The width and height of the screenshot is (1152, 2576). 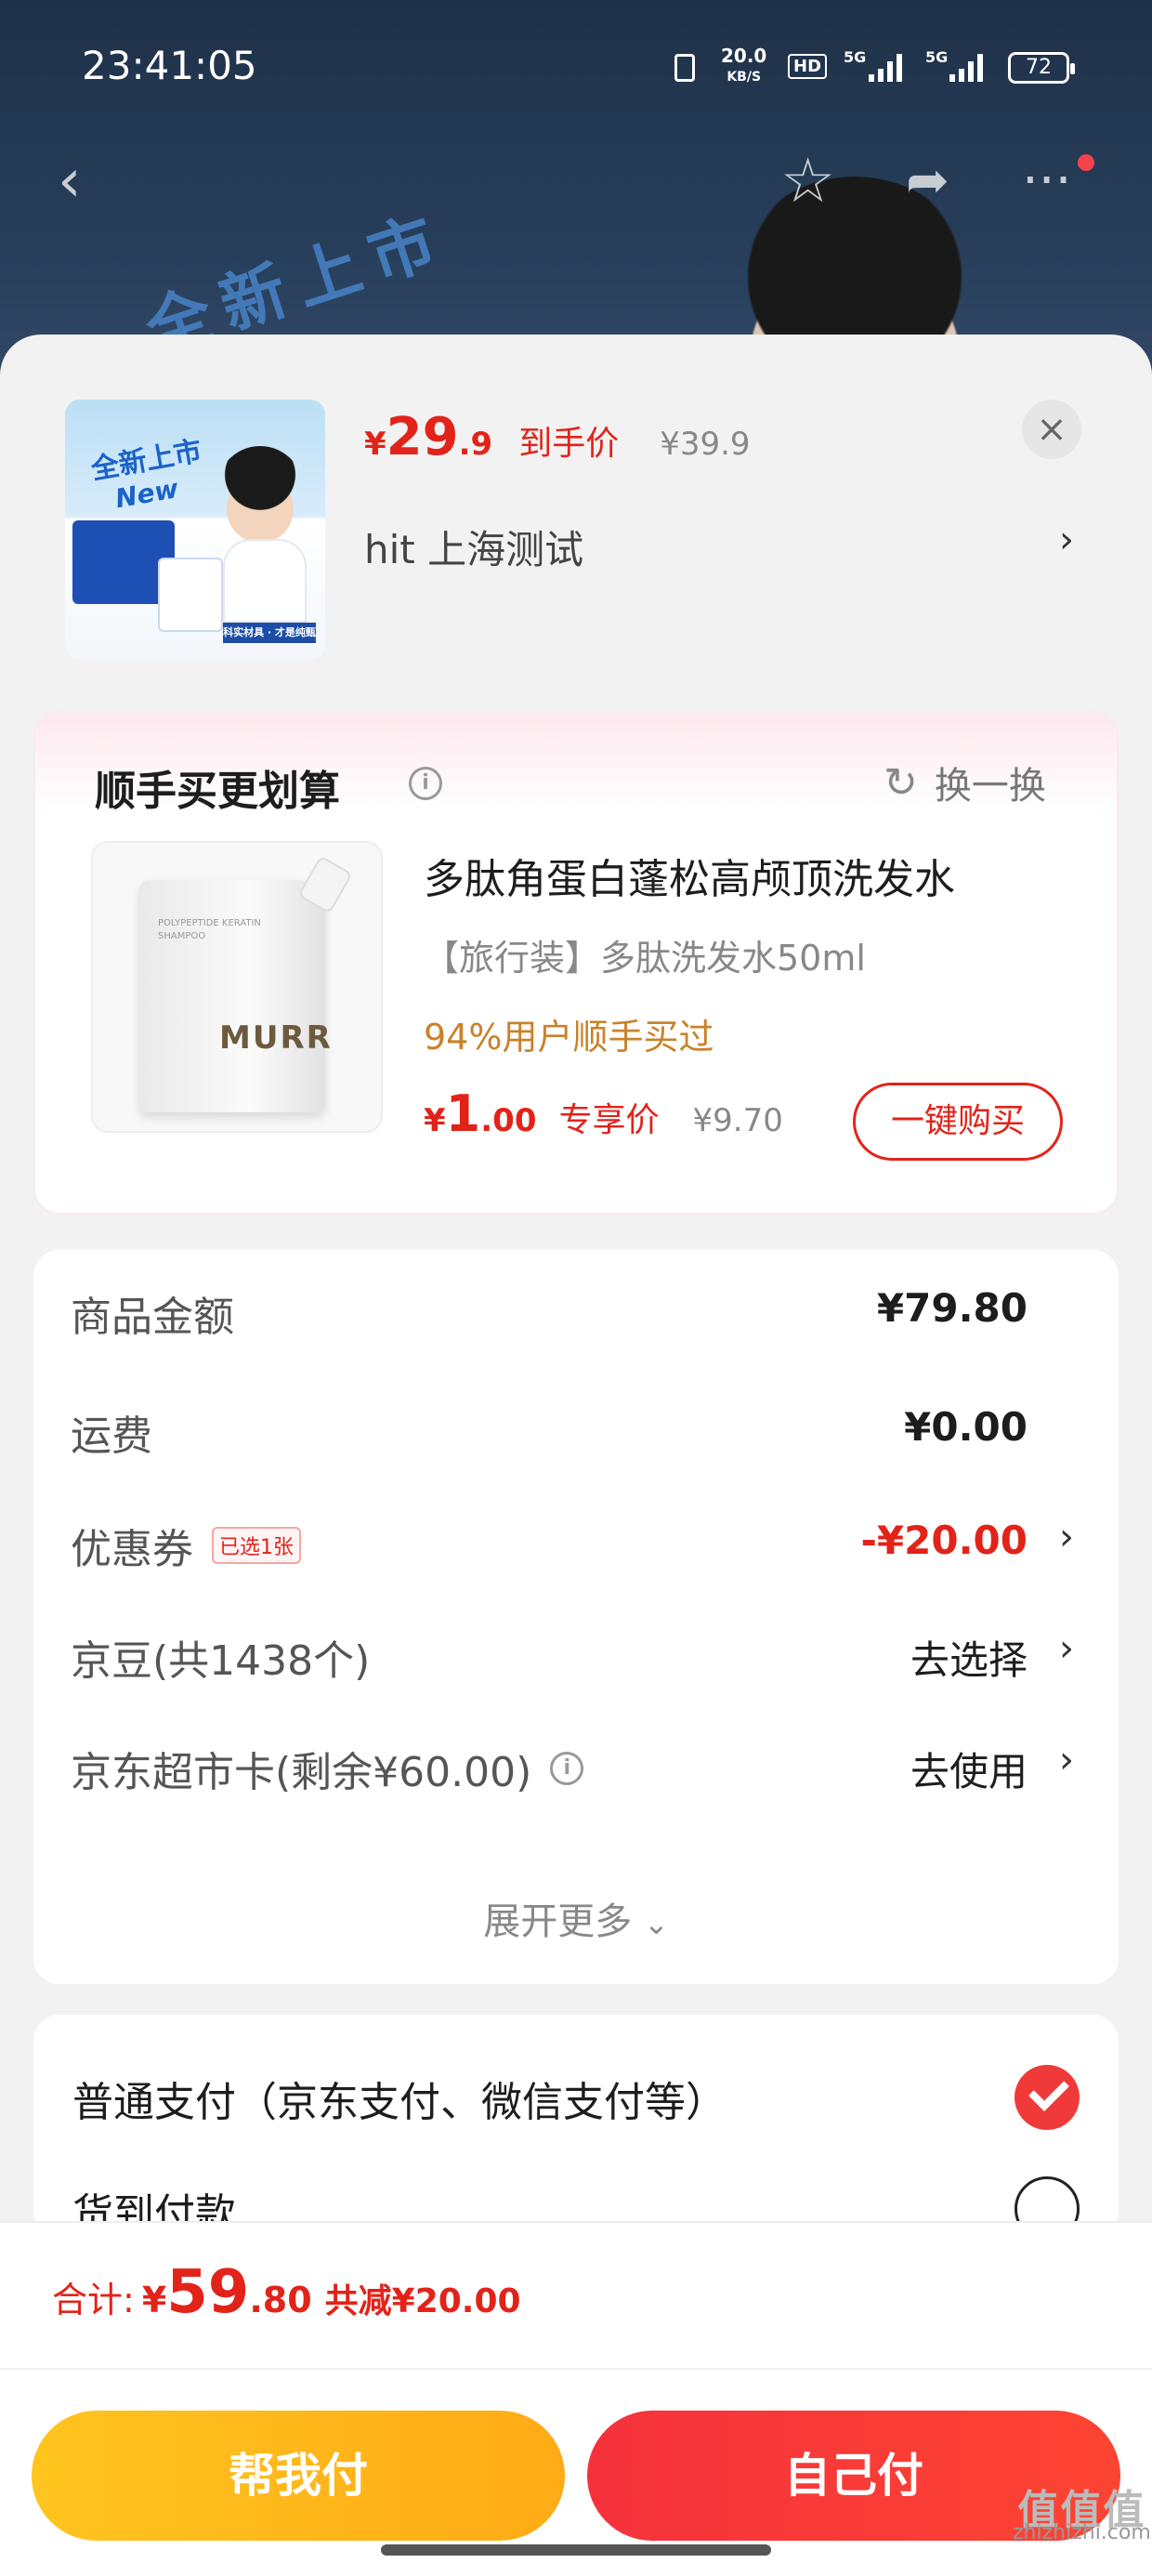 I want to click on summary-row-shipping: 运费 ¥0.00, so click(x=549, y=1432).